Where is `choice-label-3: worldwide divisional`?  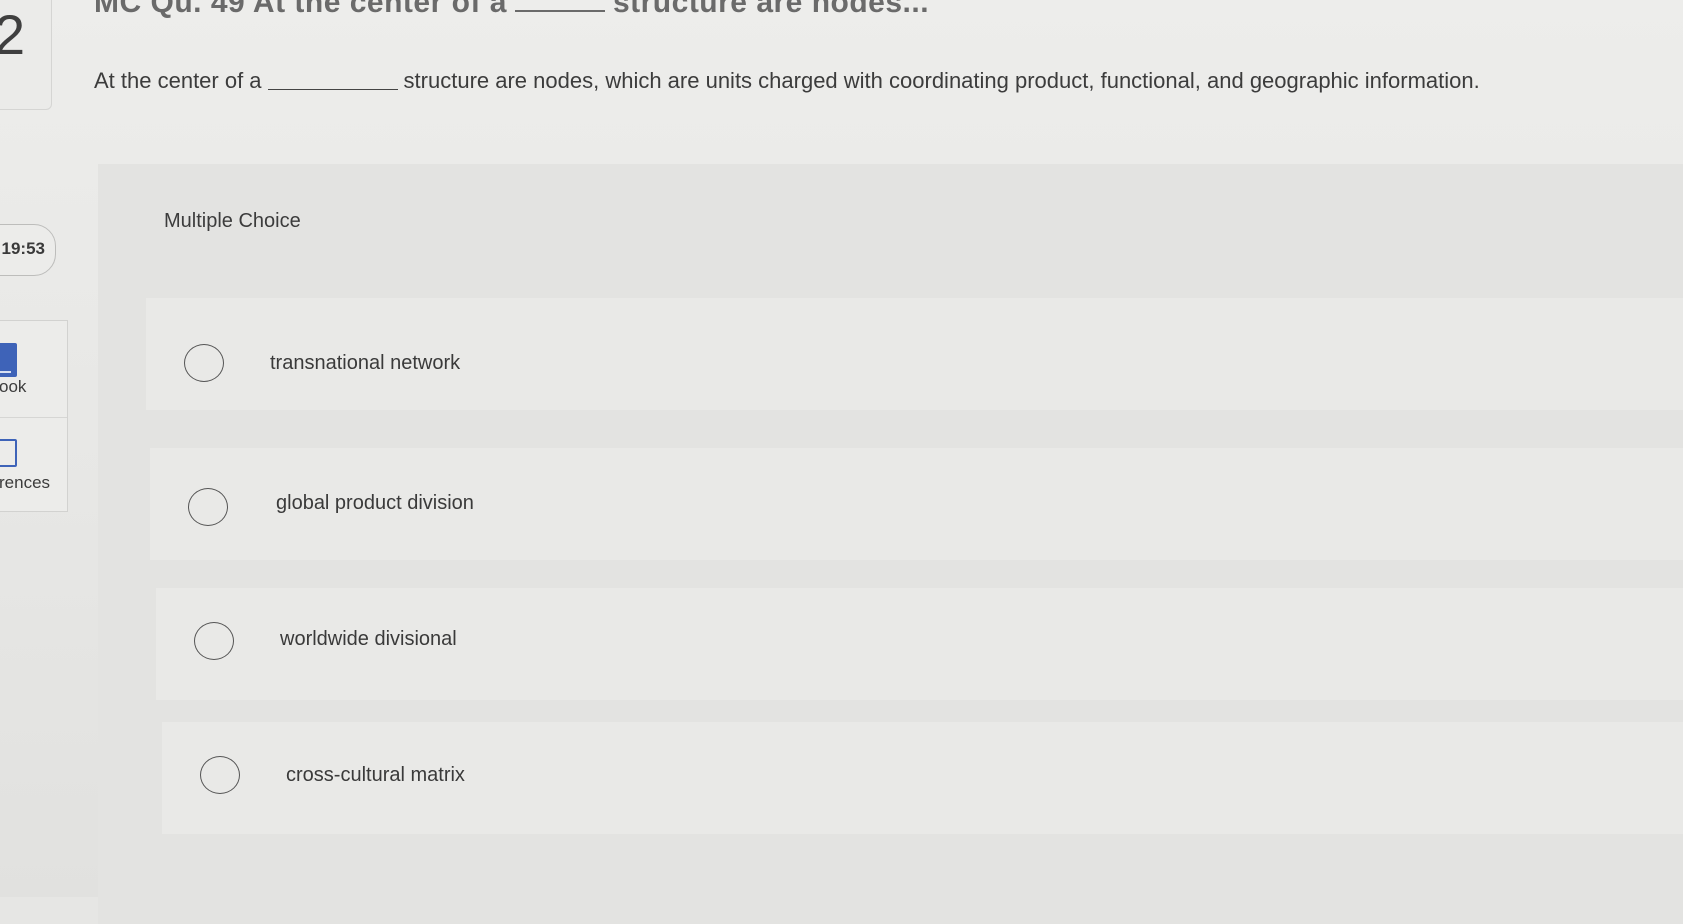 choice-label-3: worldwide divisional is located at coordinates (368, 639).